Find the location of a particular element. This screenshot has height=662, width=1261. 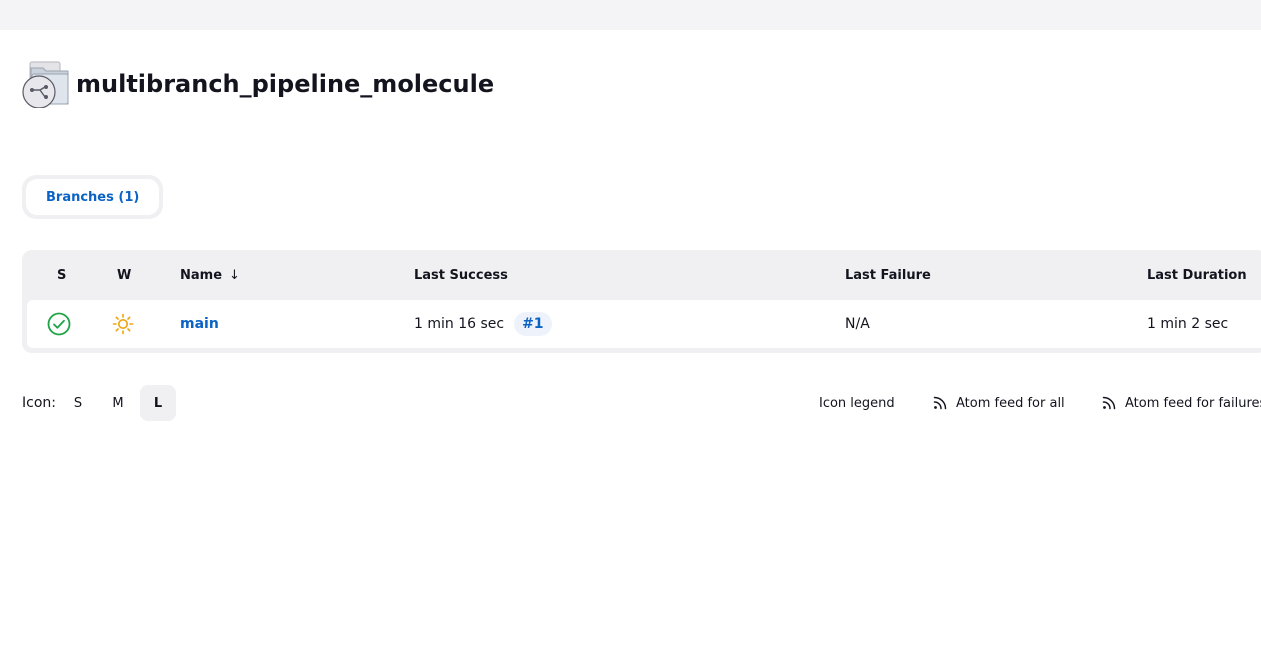

icon-size-small-button: S is located at coordinates (78, 403).